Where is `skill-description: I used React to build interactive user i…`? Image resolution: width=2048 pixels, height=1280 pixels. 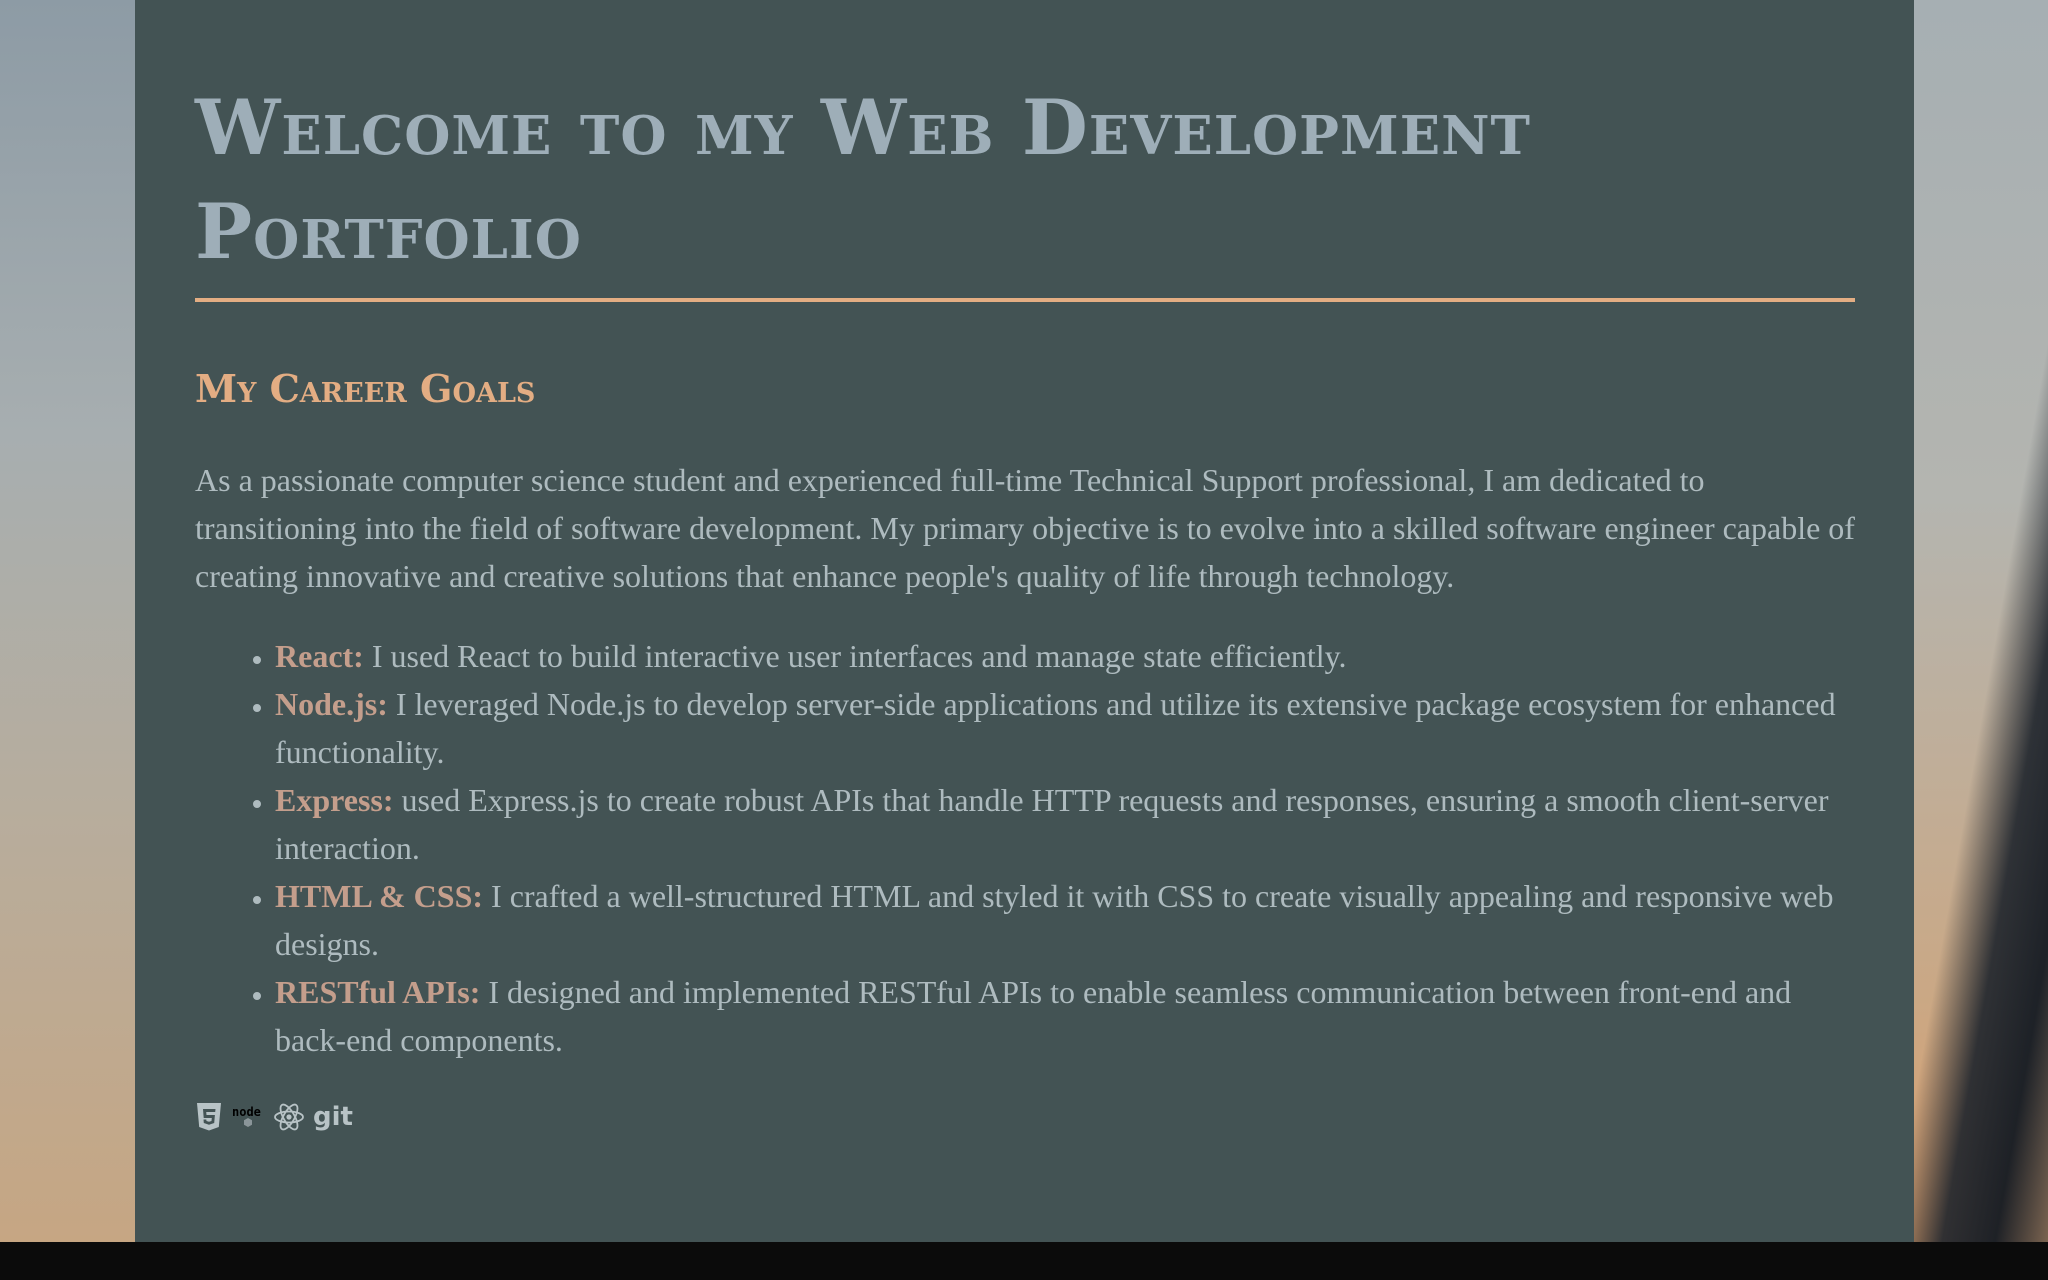
skill-description: I used React to build interactive user i… is located at coordinates (855, 656).